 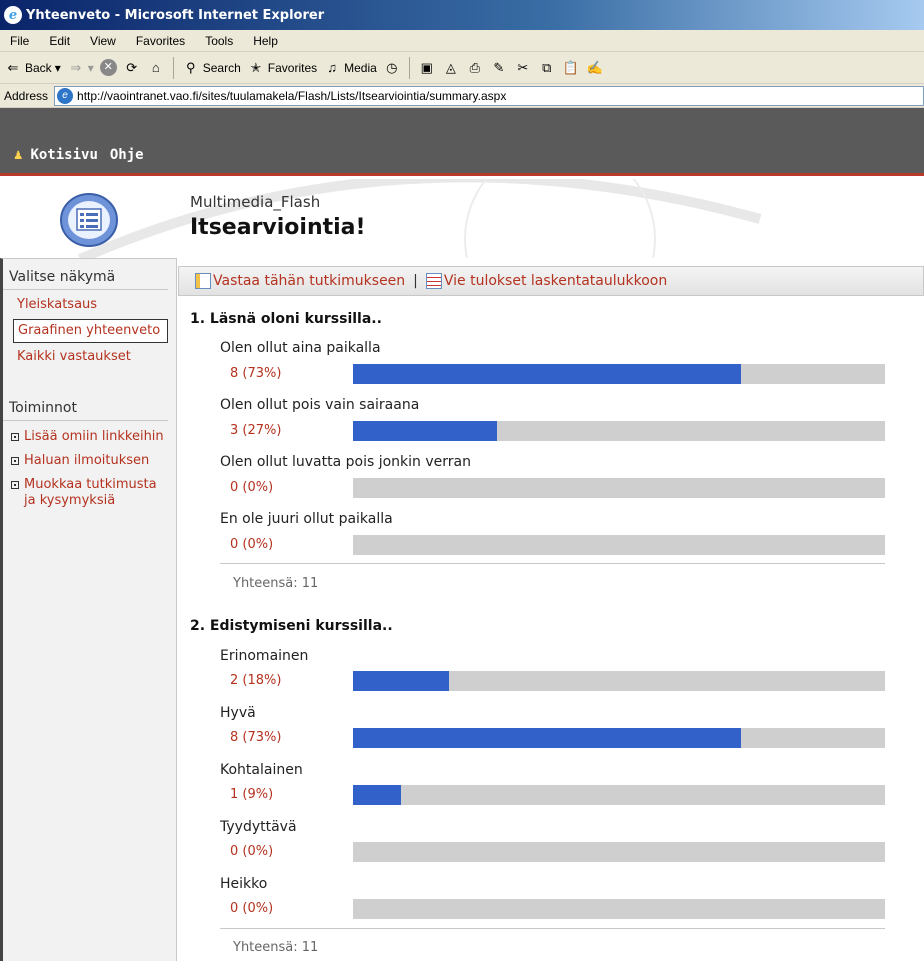 I want to click on action-label: Muokkaa tutkimusta ja kysymyksiä, so click(x=90, y=492).